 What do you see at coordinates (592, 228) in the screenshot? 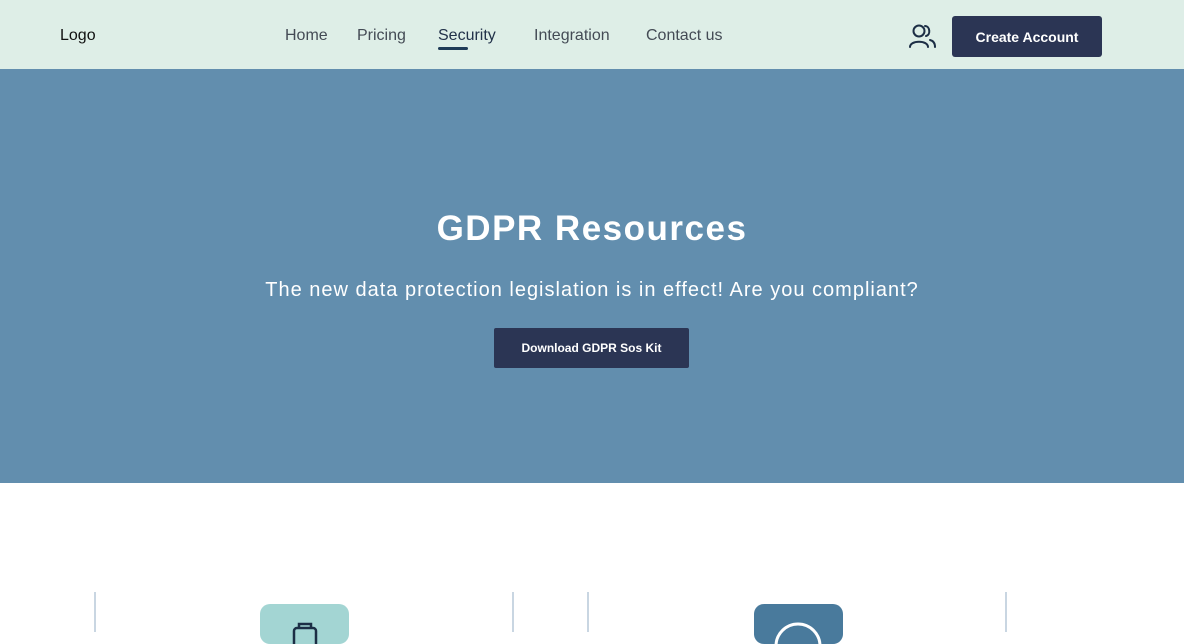
I see `hero-title: GDPR Resources` at bounding box center [592, 228].